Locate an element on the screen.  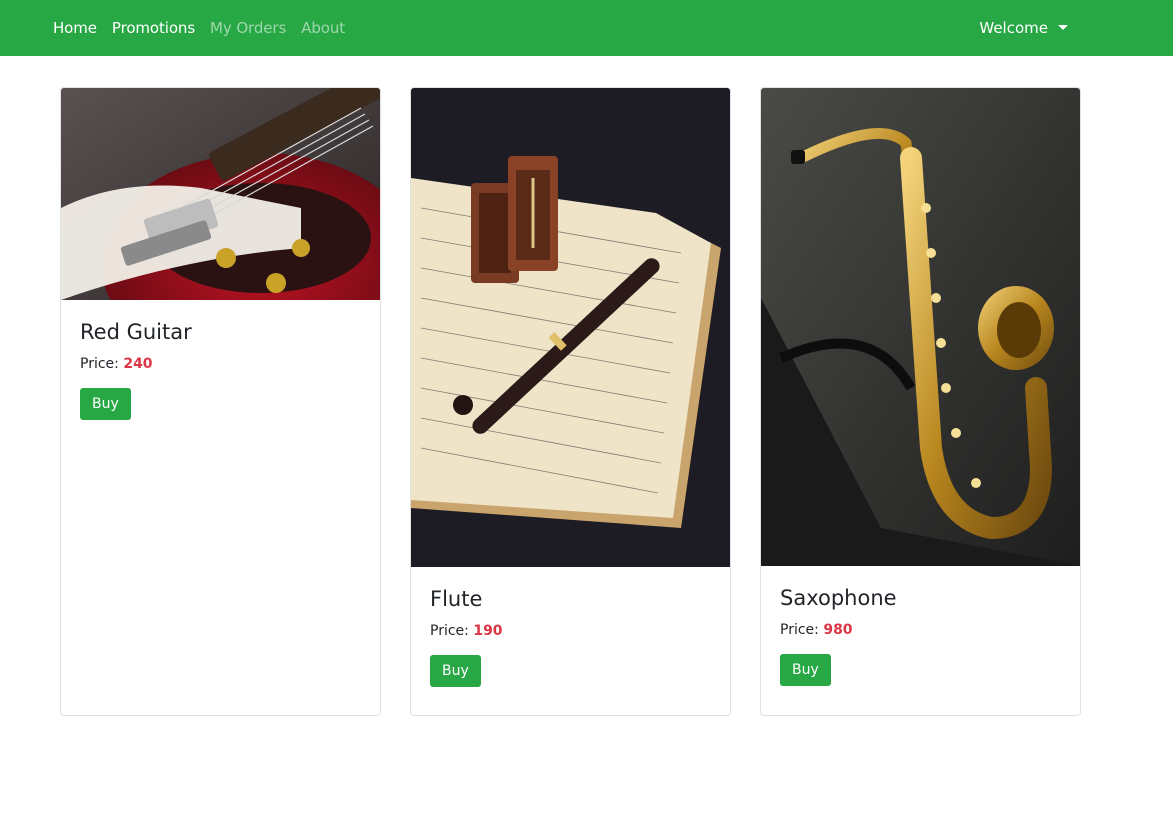
price-value: 240 is located at coordinates (138, 364).